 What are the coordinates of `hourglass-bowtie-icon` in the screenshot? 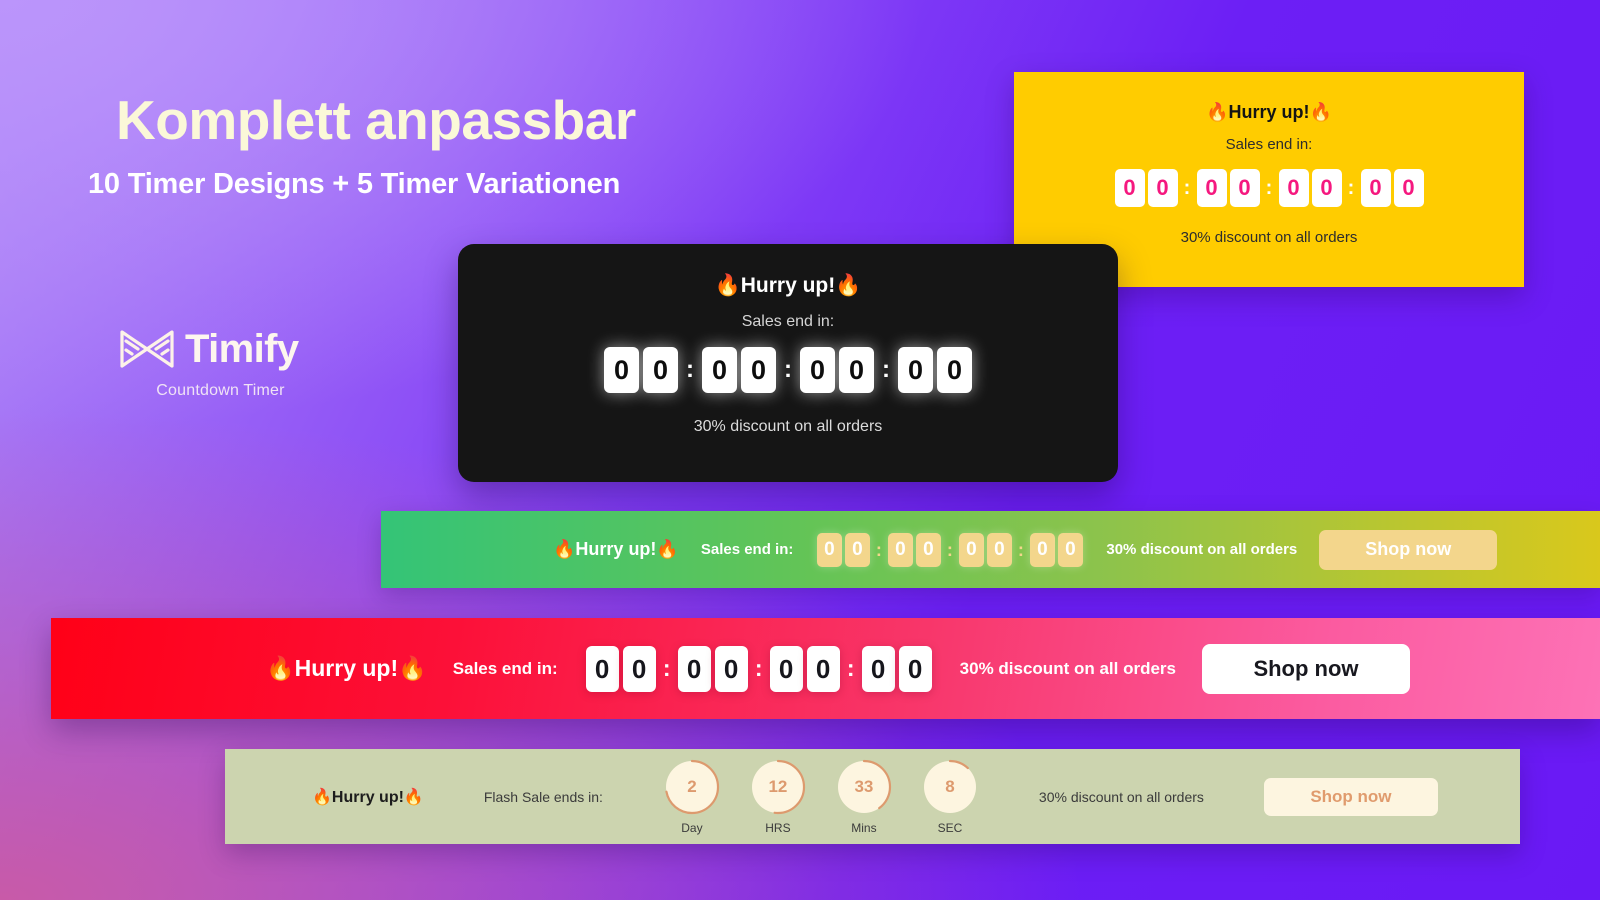 It's located at (147, 349).